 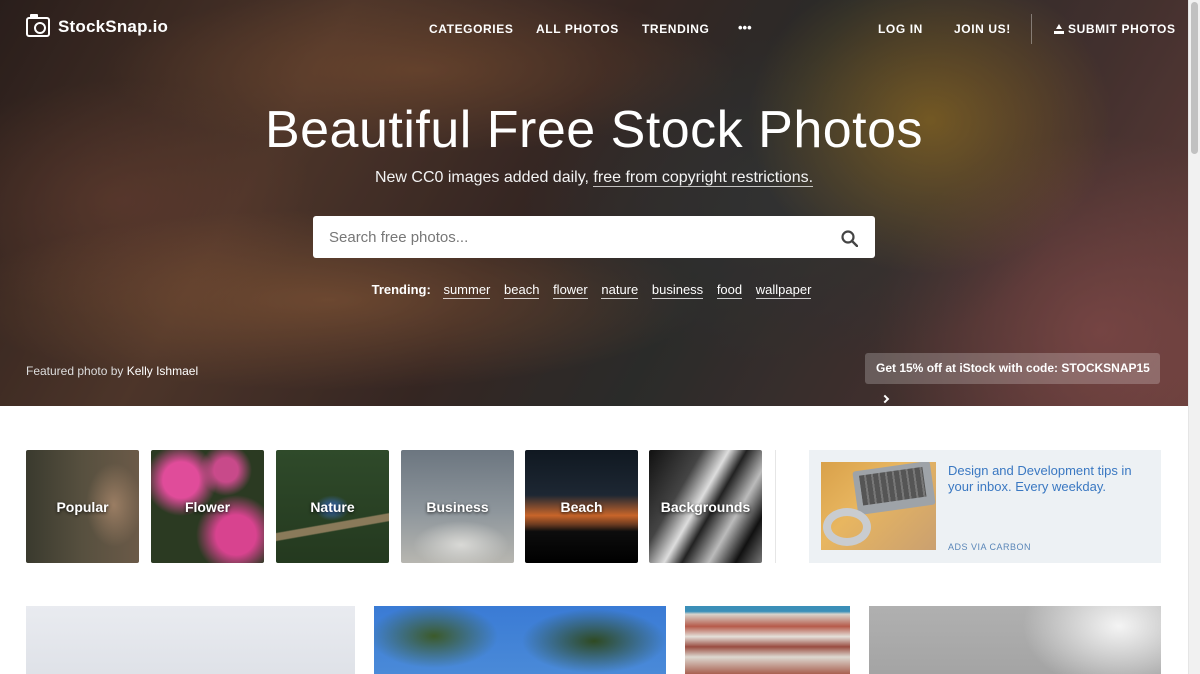 What do you see at coordinates (989, 547) in the screenshot?
I see `ads-via-carbon-link: ADS VIA CARBON` at bounding box center [989, 547].